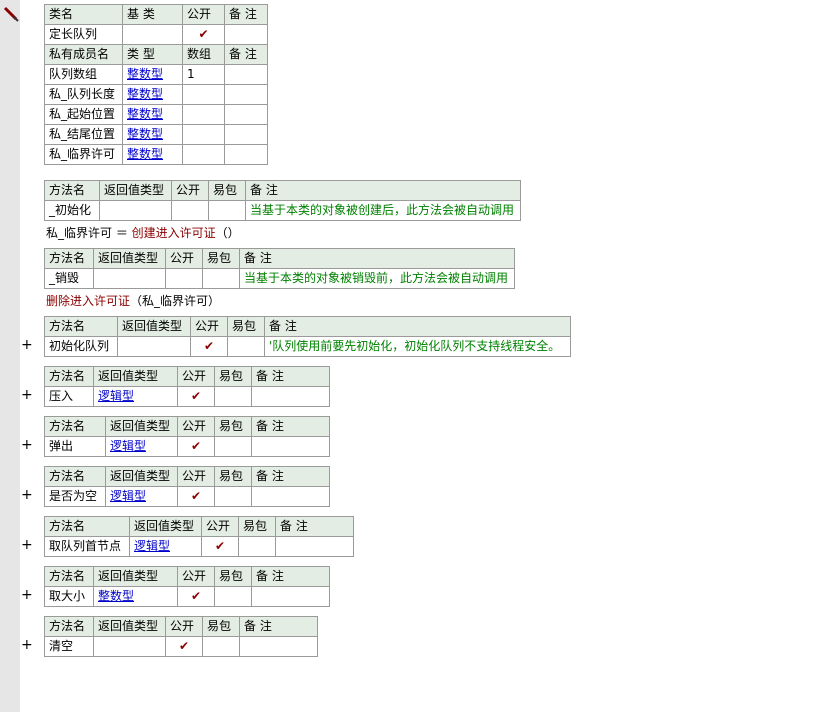 The image size is (835, 712). Describe the element at coordinates (81, 346) in the screenshot. I see `method-name-cell: 初始化队列` at that location.